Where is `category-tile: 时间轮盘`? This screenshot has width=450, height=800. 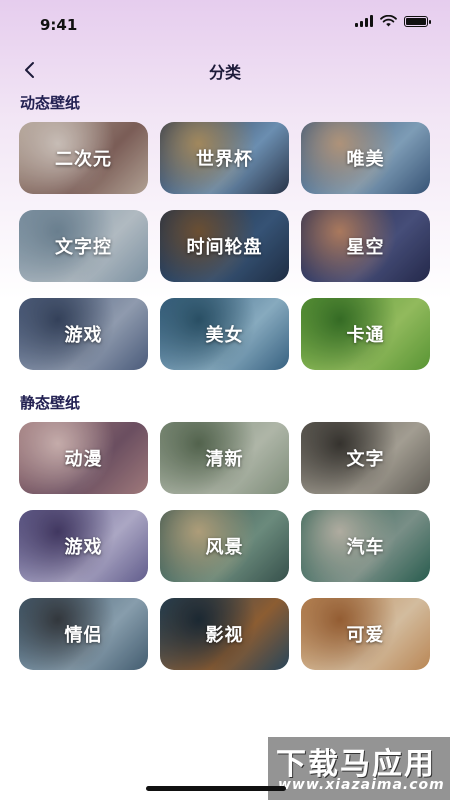 category-tile: 时间轮盘 is located at coordinates (224, 246).